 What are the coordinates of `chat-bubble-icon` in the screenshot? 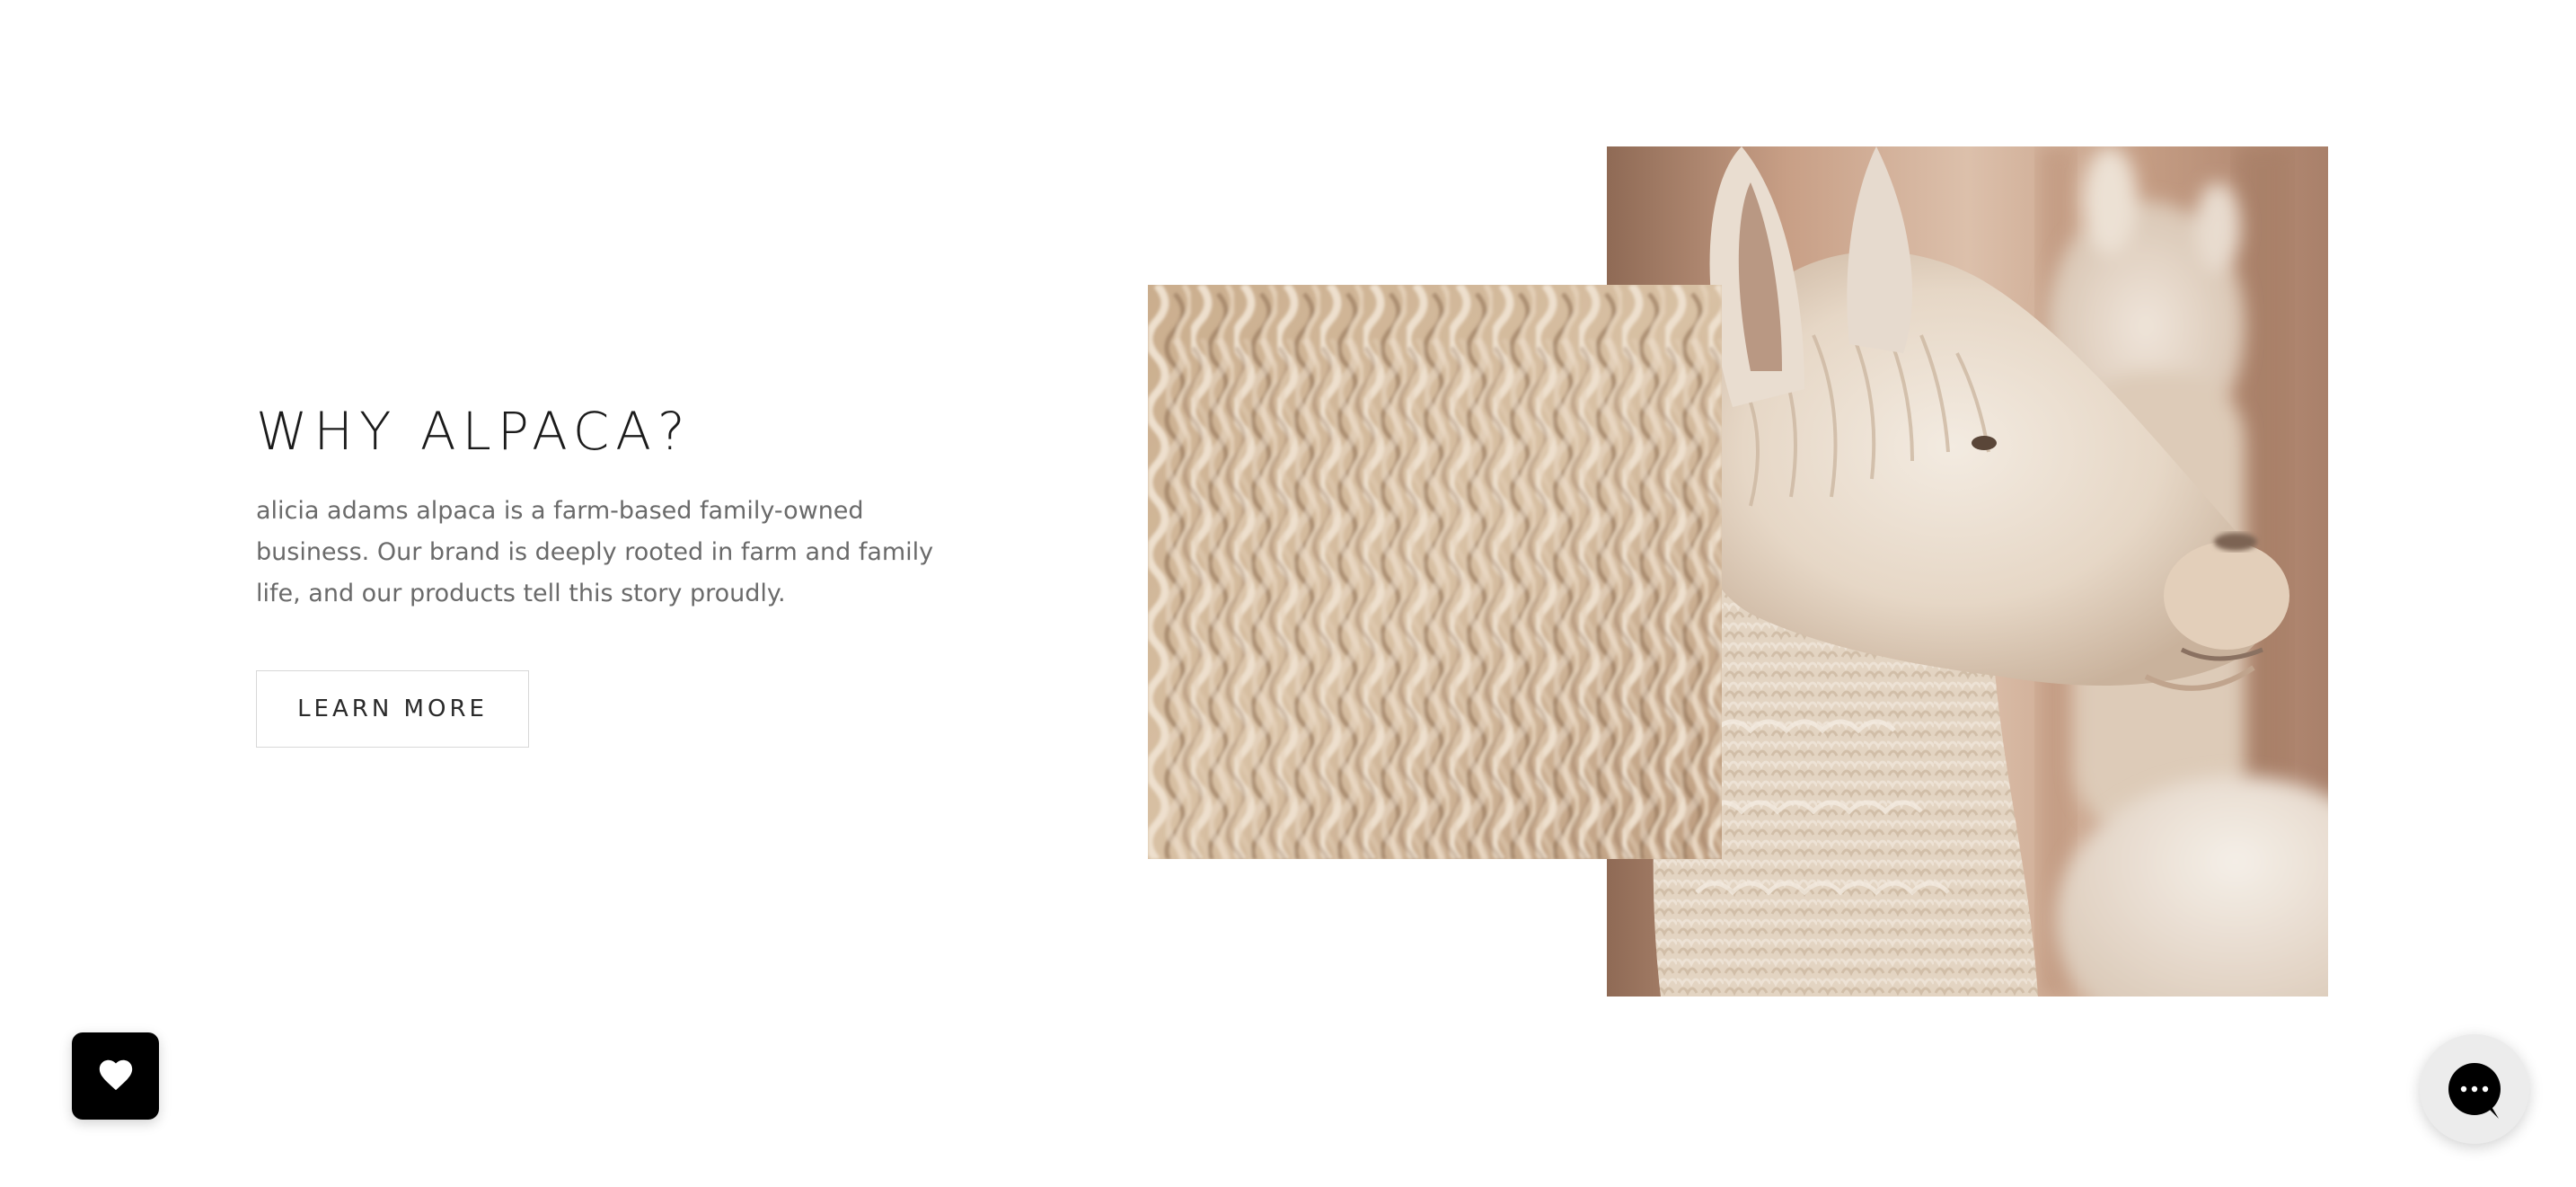 It's located at (2474, 1089).